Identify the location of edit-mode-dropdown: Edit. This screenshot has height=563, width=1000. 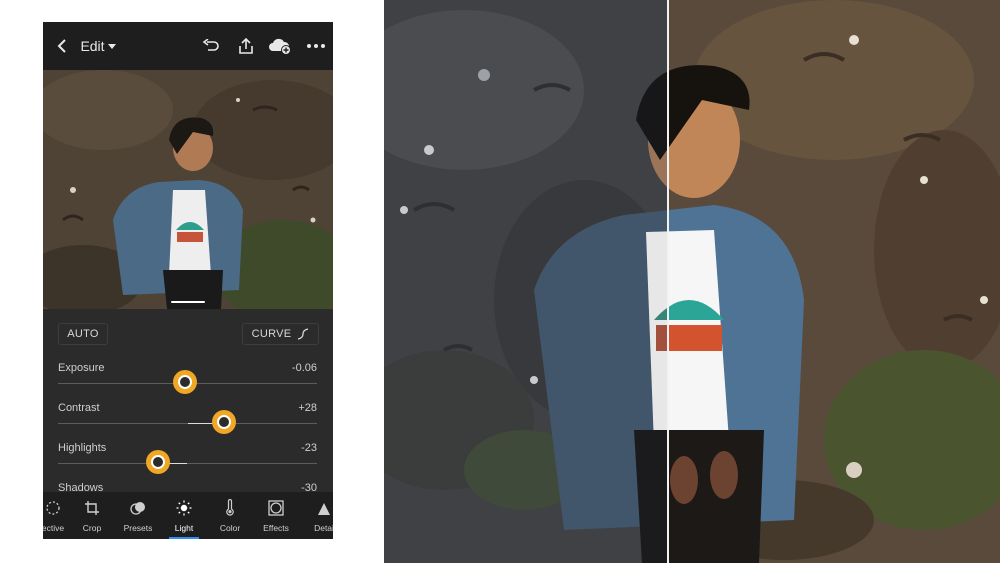
(98, 46).